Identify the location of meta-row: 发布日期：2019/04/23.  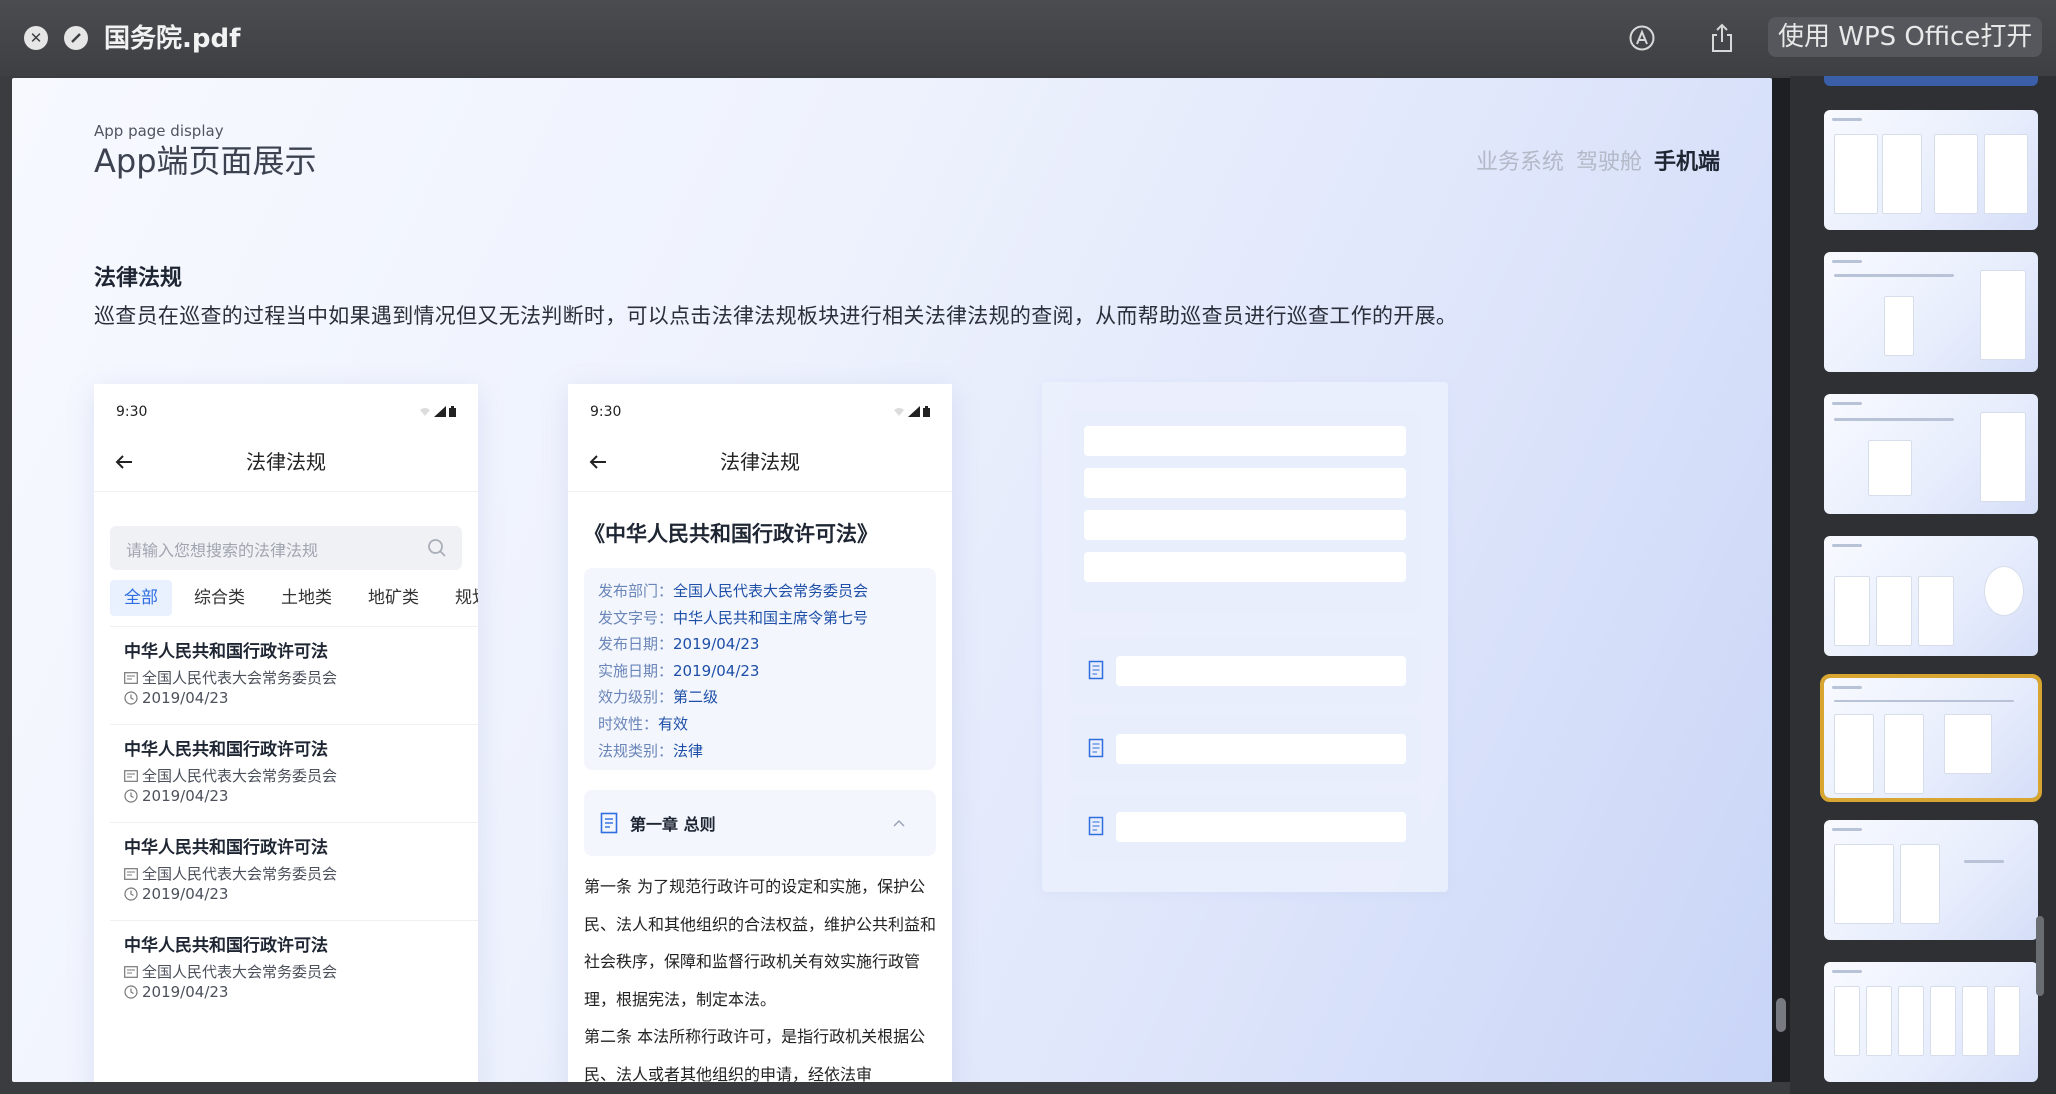
(679, 644).